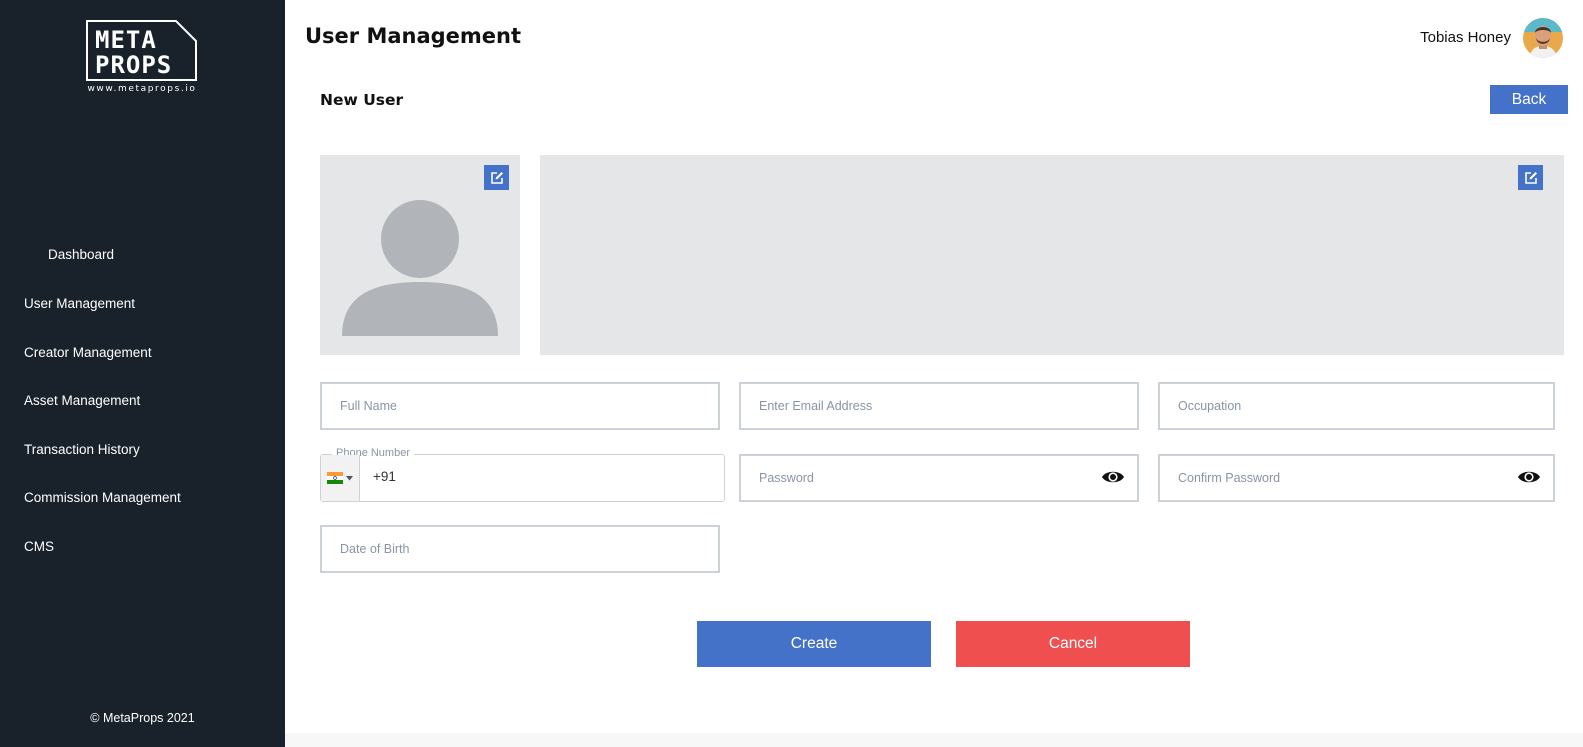 The width and height of the screenshot is (1583, 747). What do you see at coordinates (335, 478) in the screenshot?
I see `india-flag-icon` at bounding box center [335, 478].